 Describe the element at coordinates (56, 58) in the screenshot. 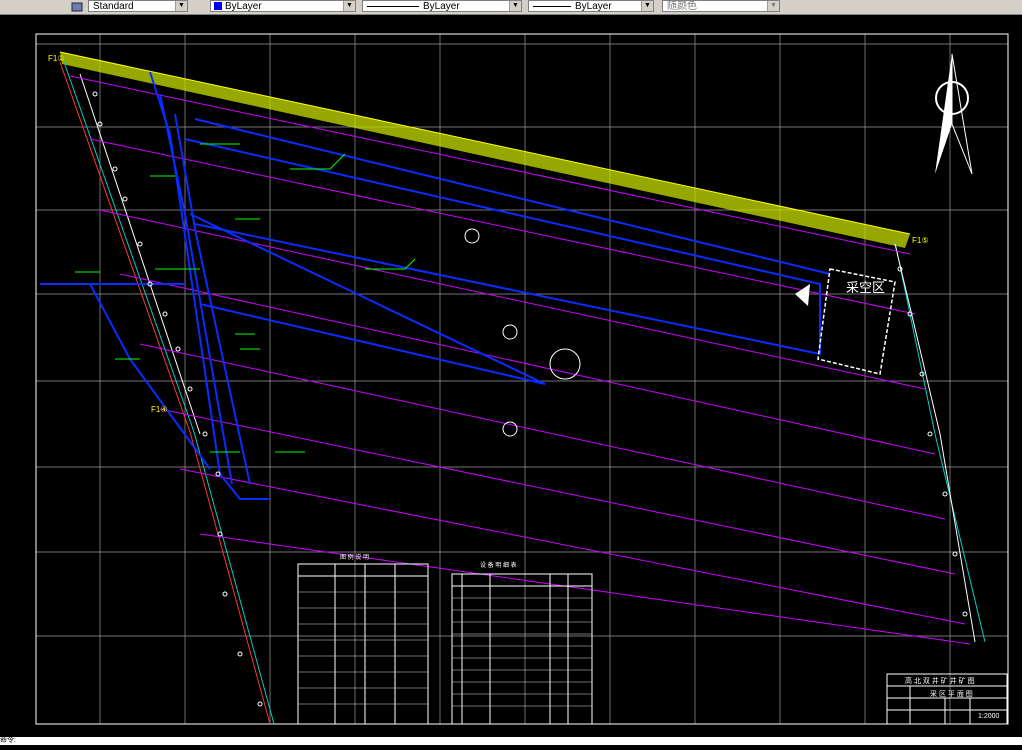

I see `fault-label: F1①` at that location.